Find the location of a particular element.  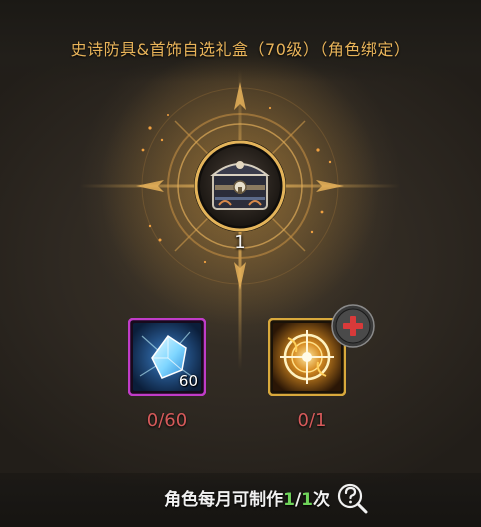

limit-current: 1 is located at coordinates (289, 500).